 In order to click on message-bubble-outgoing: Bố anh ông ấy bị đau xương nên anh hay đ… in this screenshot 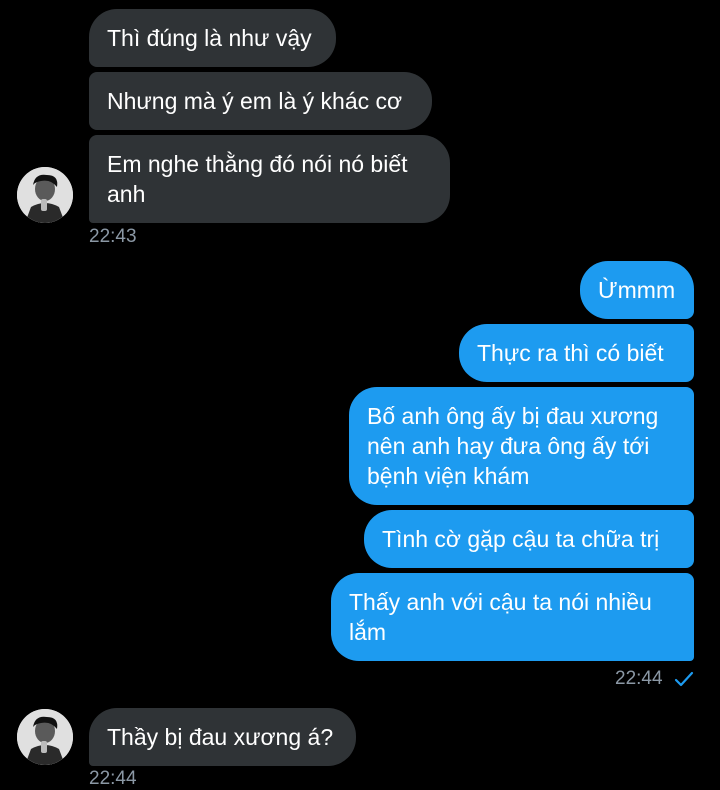, I will do `click(521, 446)`.